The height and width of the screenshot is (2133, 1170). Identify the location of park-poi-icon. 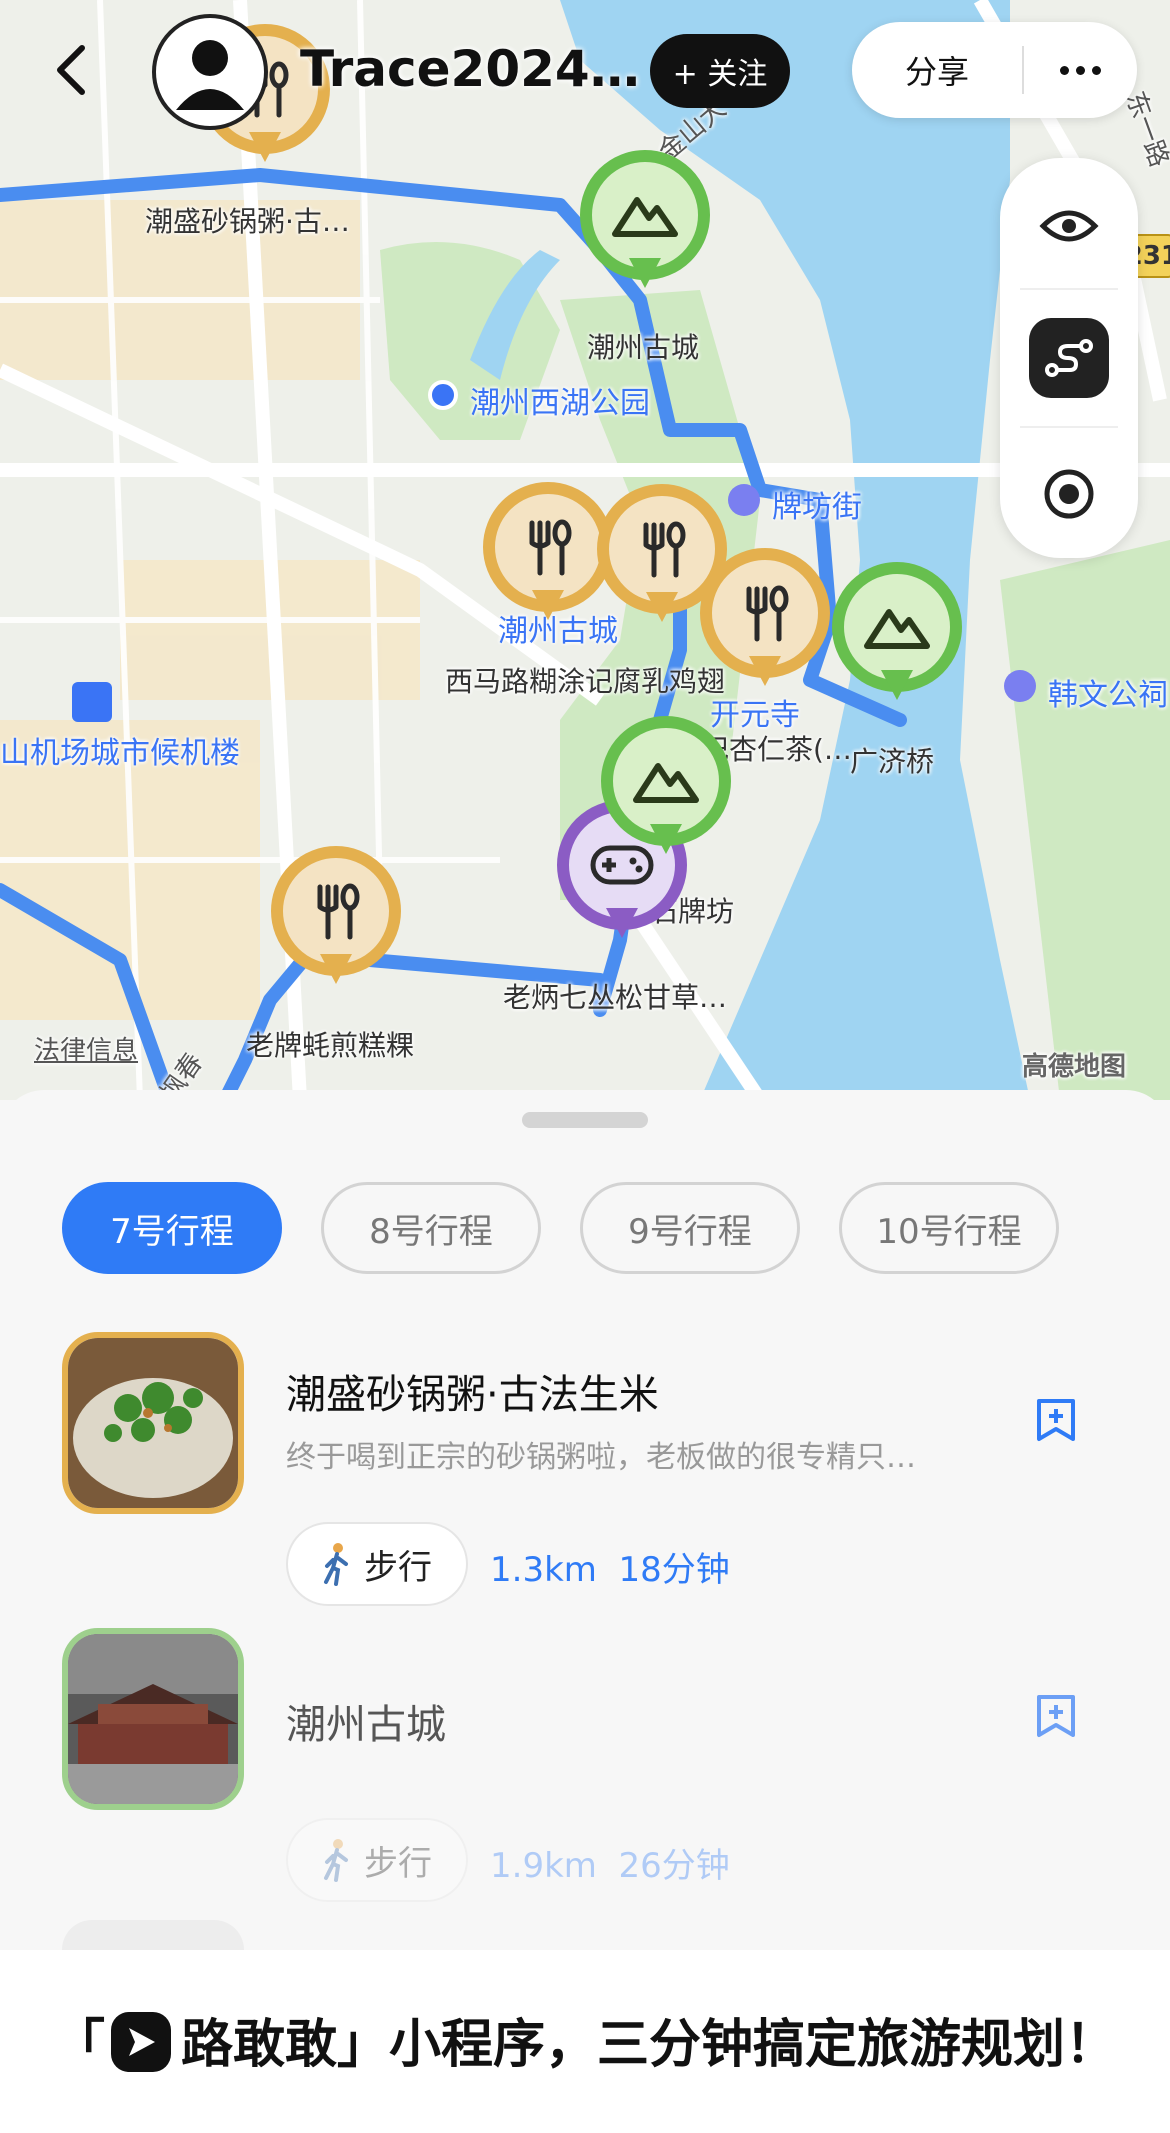
(443, 395).